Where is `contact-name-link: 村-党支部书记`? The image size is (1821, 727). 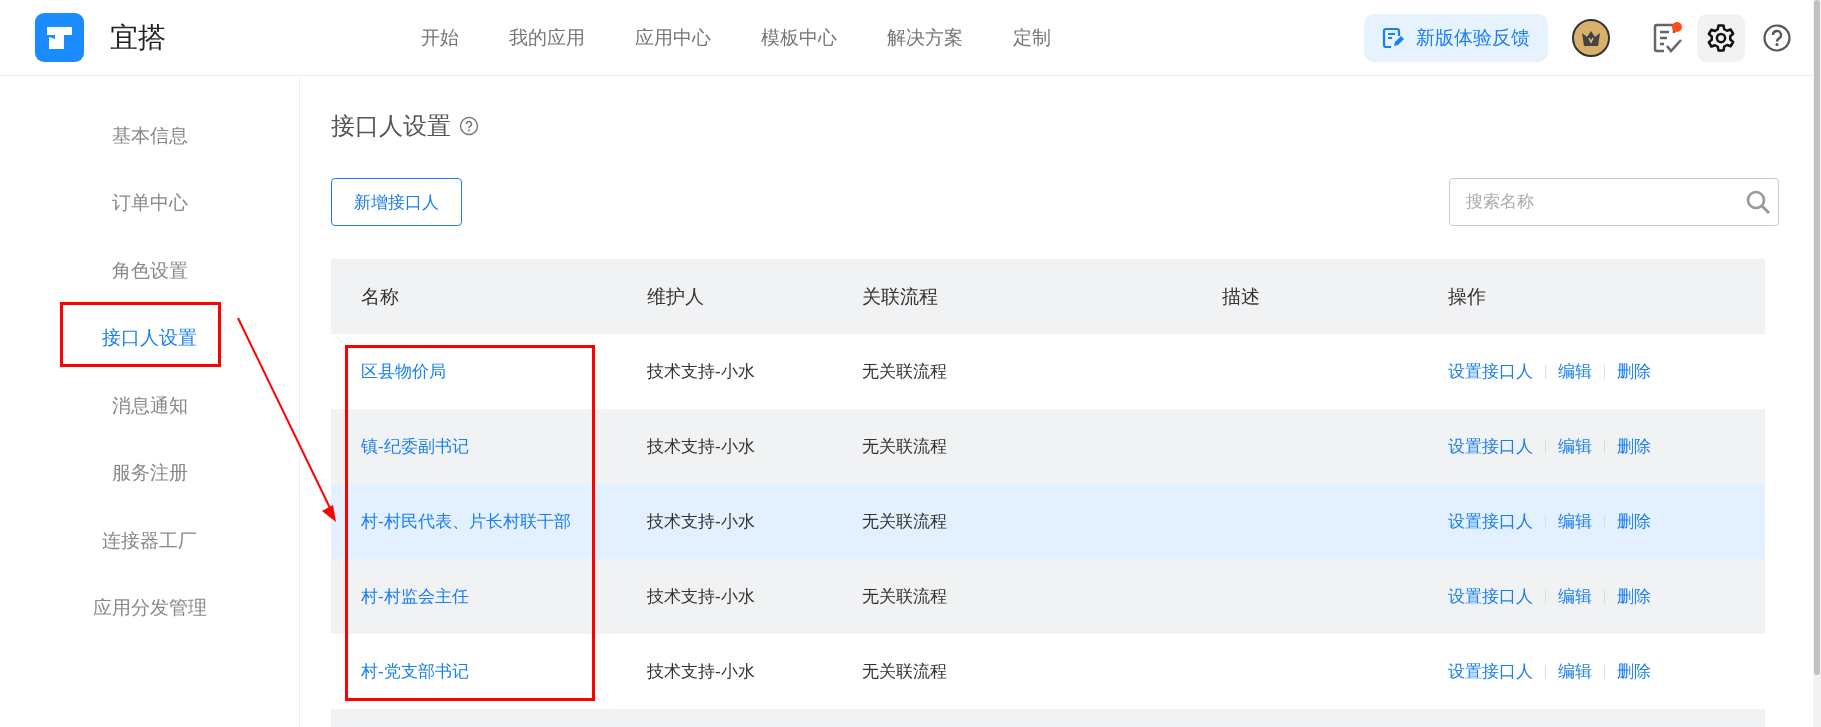
contact-name-link: 村-党支部书记 is located at coordinates (474, 671).